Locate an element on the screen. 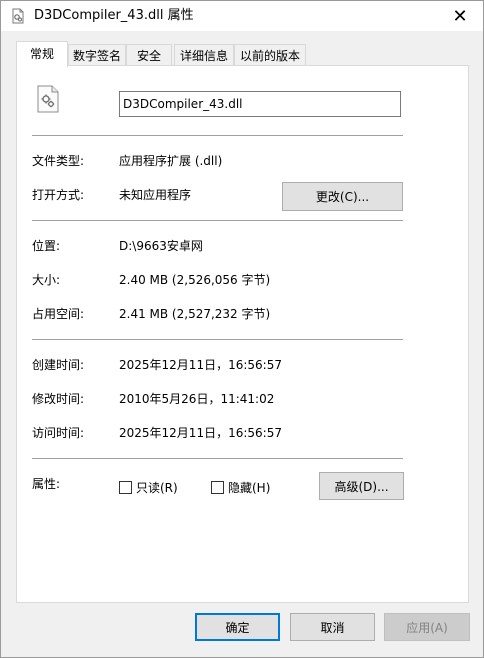 The image size is (484, 658). dll-file-gear-icon is located at coordinates (48, 99).